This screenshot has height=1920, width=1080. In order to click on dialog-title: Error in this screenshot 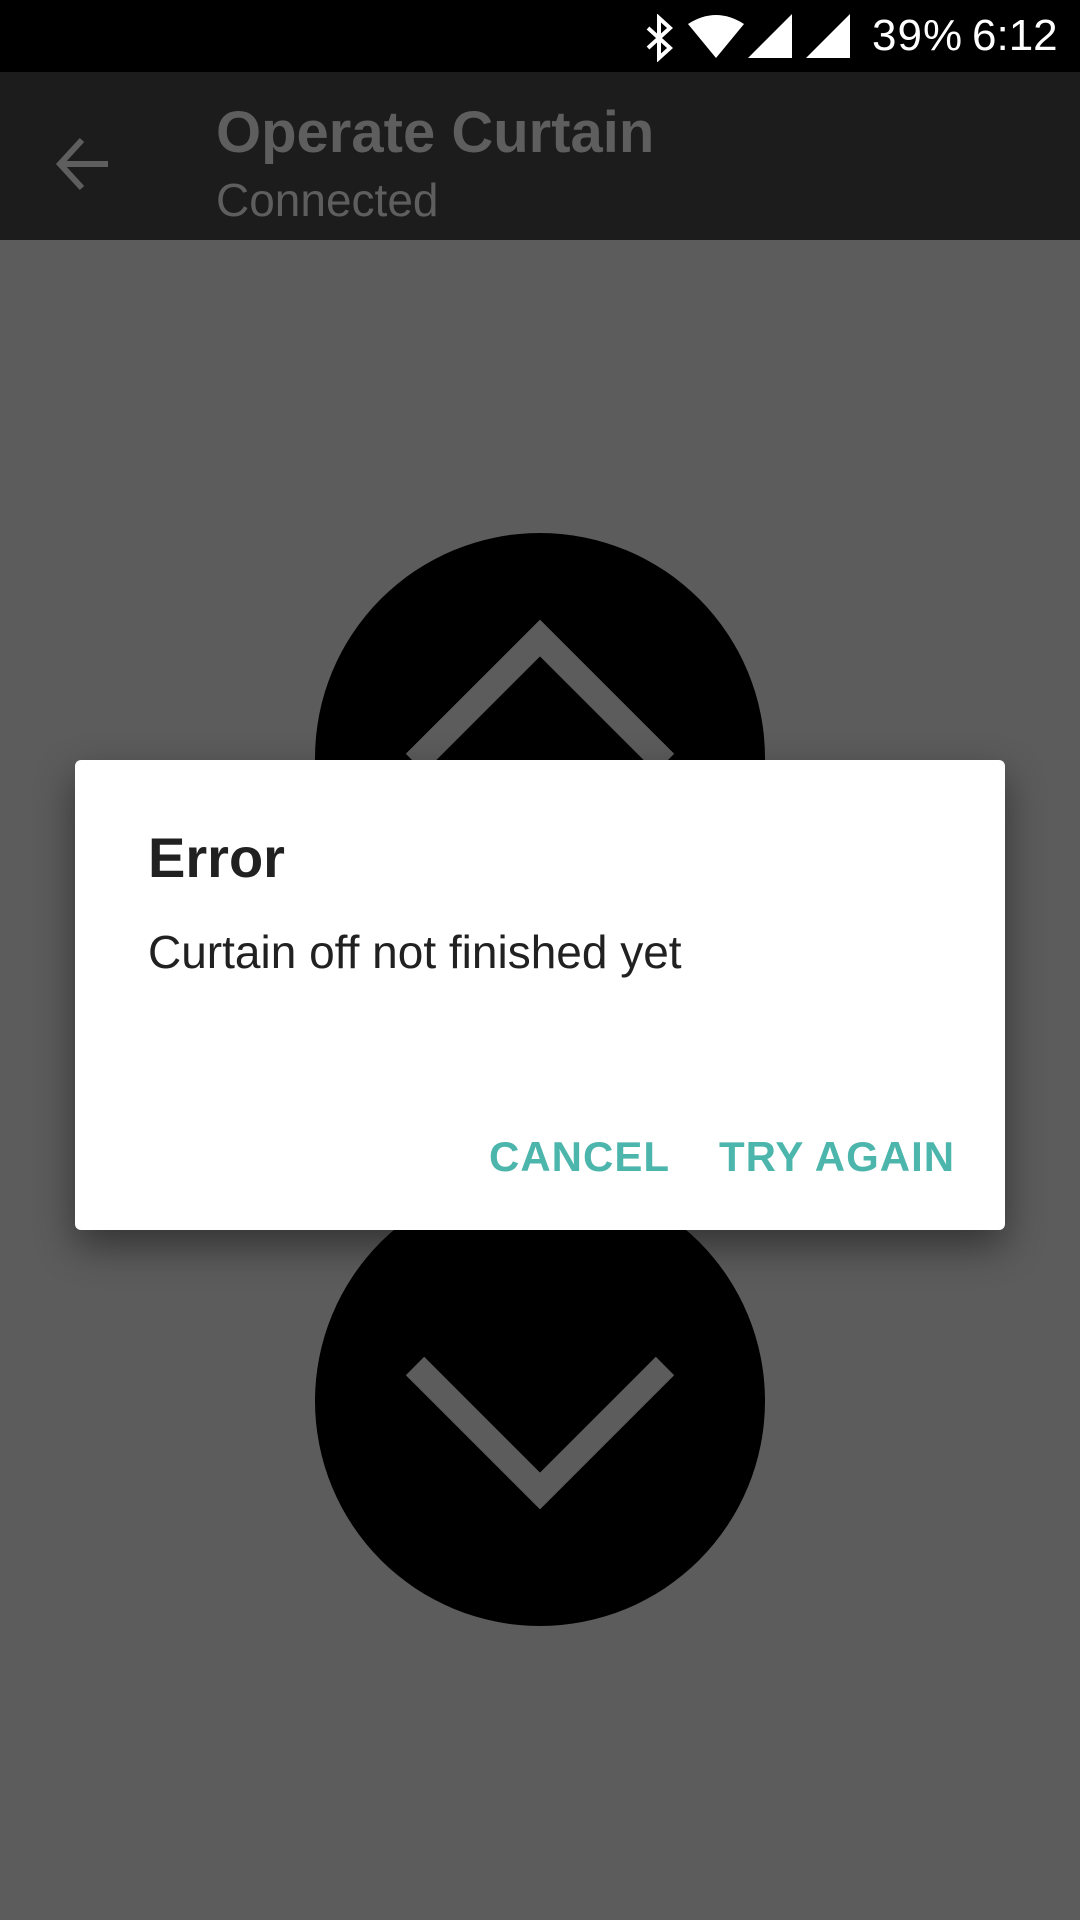, I will do `click(216, 857)`.